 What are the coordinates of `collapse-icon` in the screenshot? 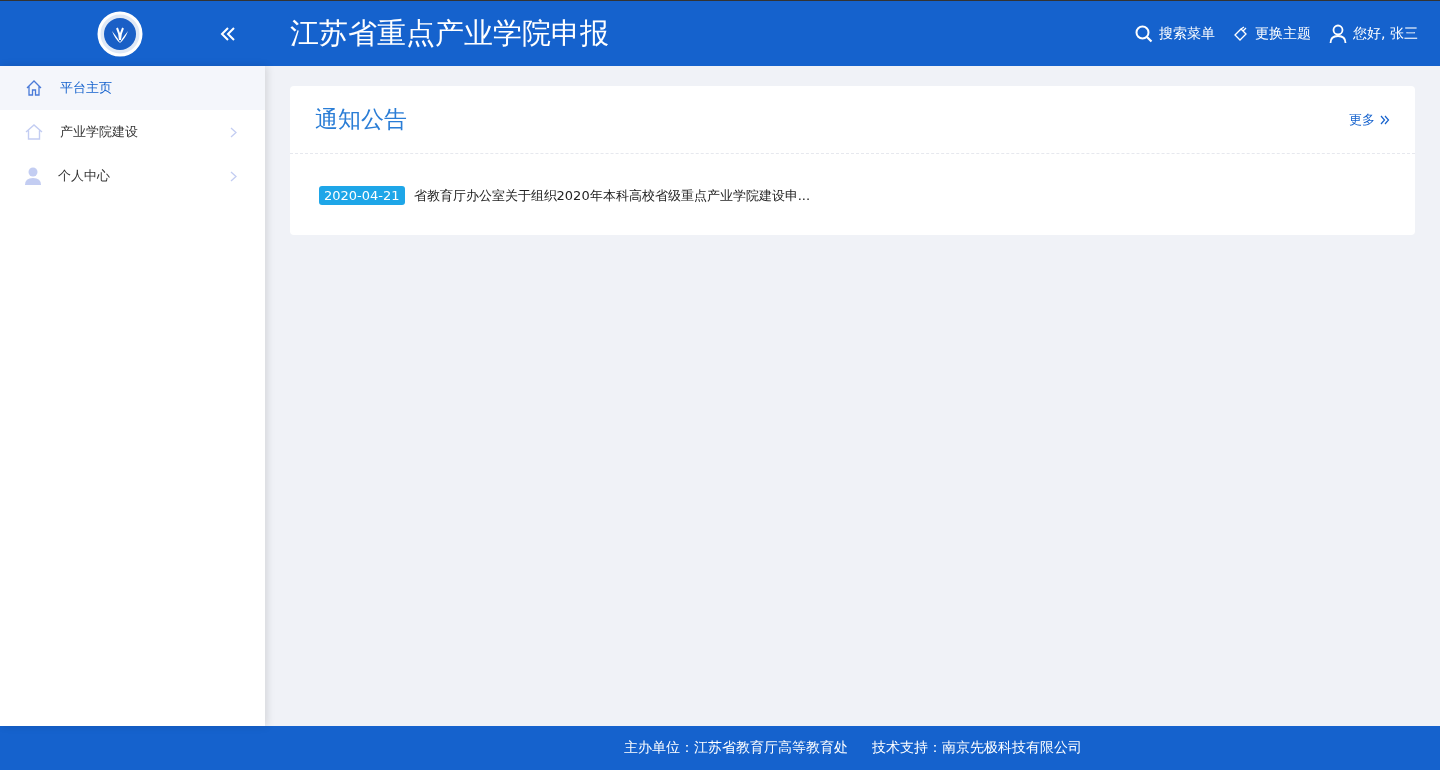 It's located at (228, 33).